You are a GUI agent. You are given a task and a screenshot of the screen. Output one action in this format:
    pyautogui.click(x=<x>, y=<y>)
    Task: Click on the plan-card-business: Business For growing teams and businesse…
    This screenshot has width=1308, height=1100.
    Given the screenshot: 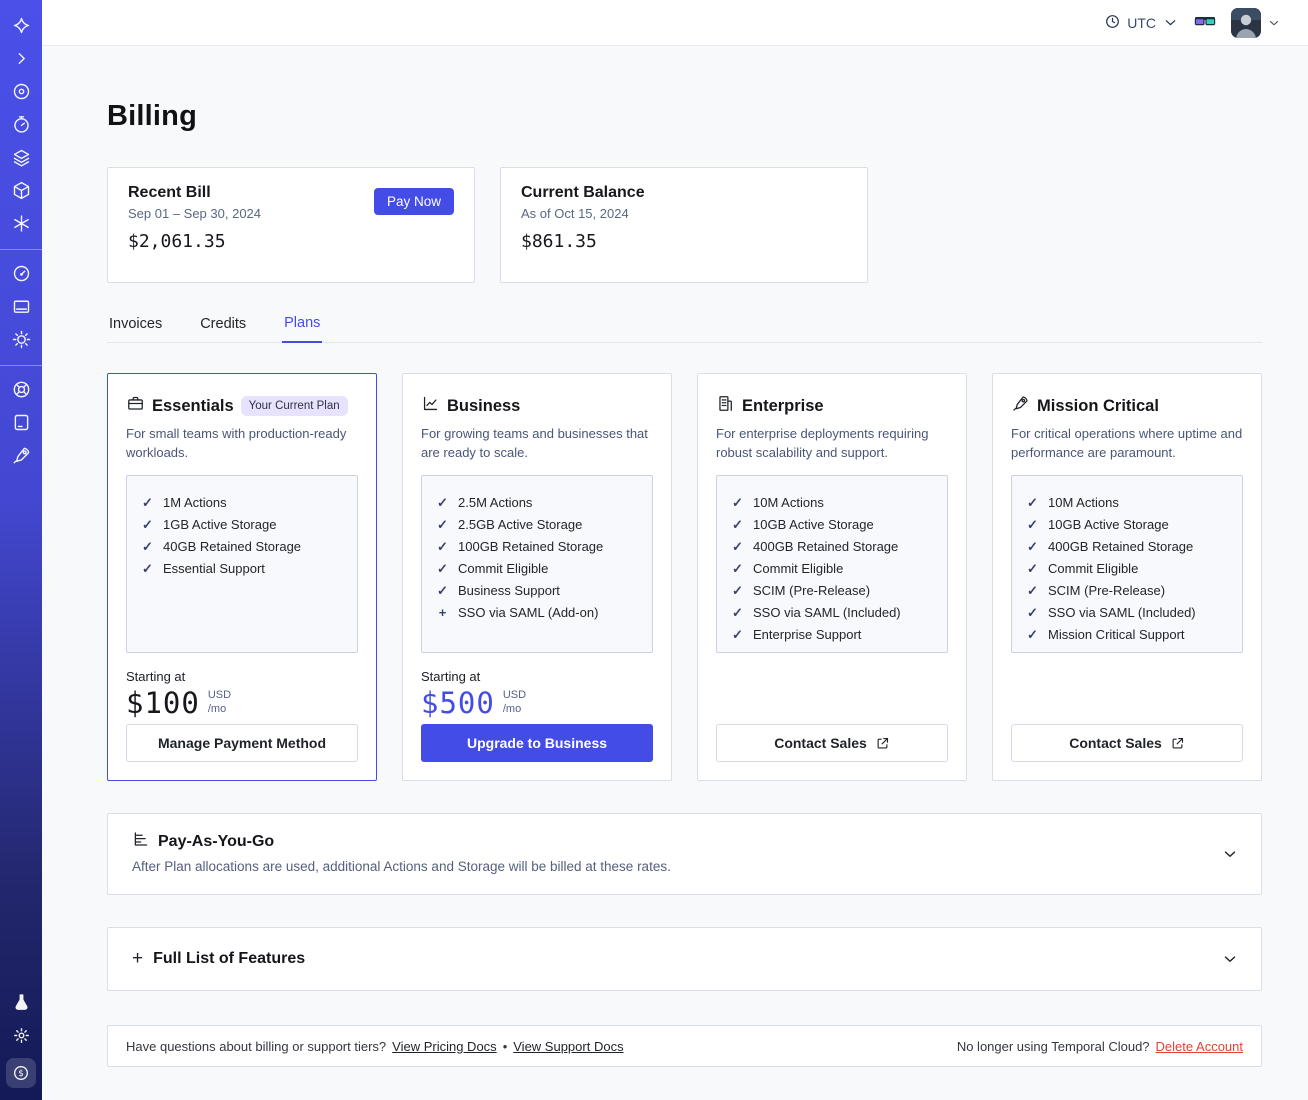 What is the action you would take?
    pyautogui.click(x=537, y=577)
    